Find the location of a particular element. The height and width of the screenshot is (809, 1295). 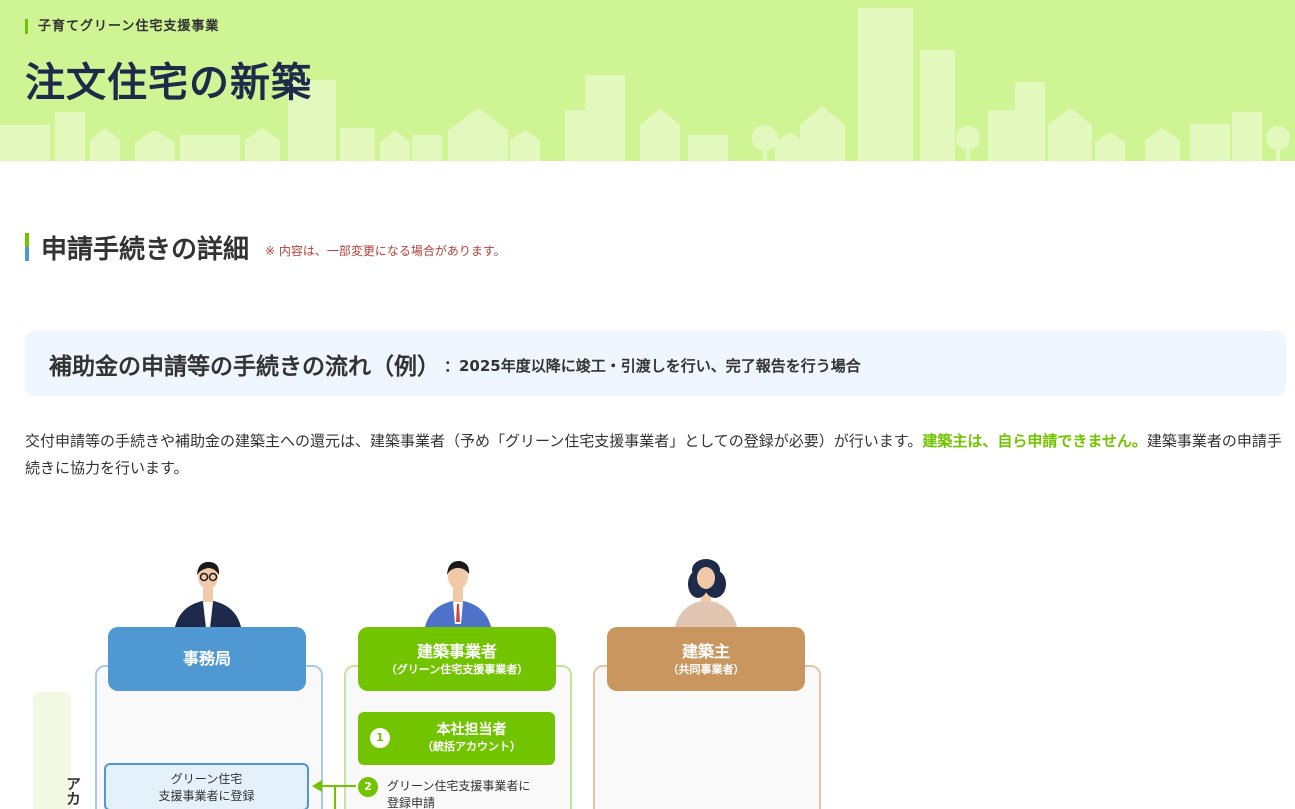

flow-subtitle: ：2025年度以降に竣工・引渡しを行い、完了報告を行う場合 is located at coordinates (652, 365).